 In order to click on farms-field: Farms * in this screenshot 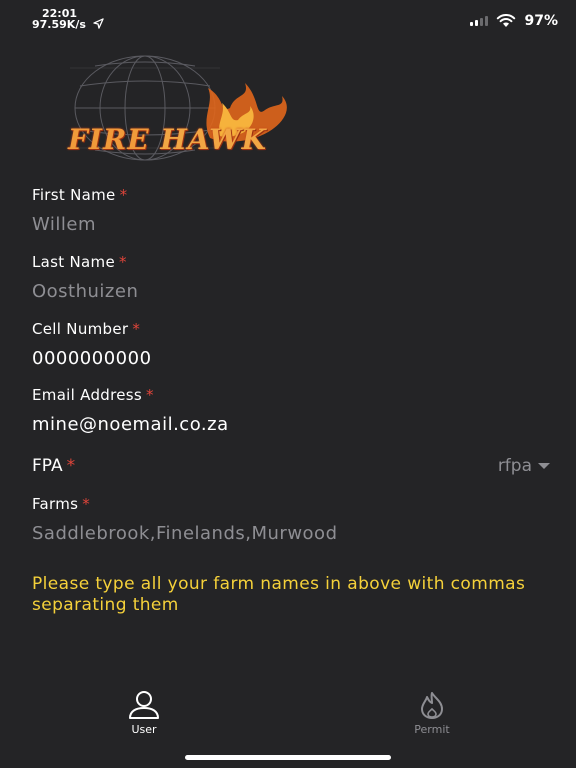, I will do `click(292, 519)`.